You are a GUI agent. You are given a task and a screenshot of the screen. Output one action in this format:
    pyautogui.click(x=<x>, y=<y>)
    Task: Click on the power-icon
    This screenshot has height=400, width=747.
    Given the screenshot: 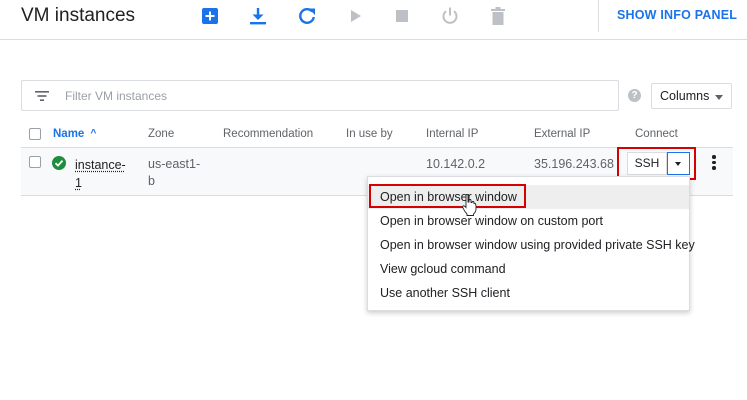 What is the action you would take?
    pyautogui.click(x=450, y=15)
    